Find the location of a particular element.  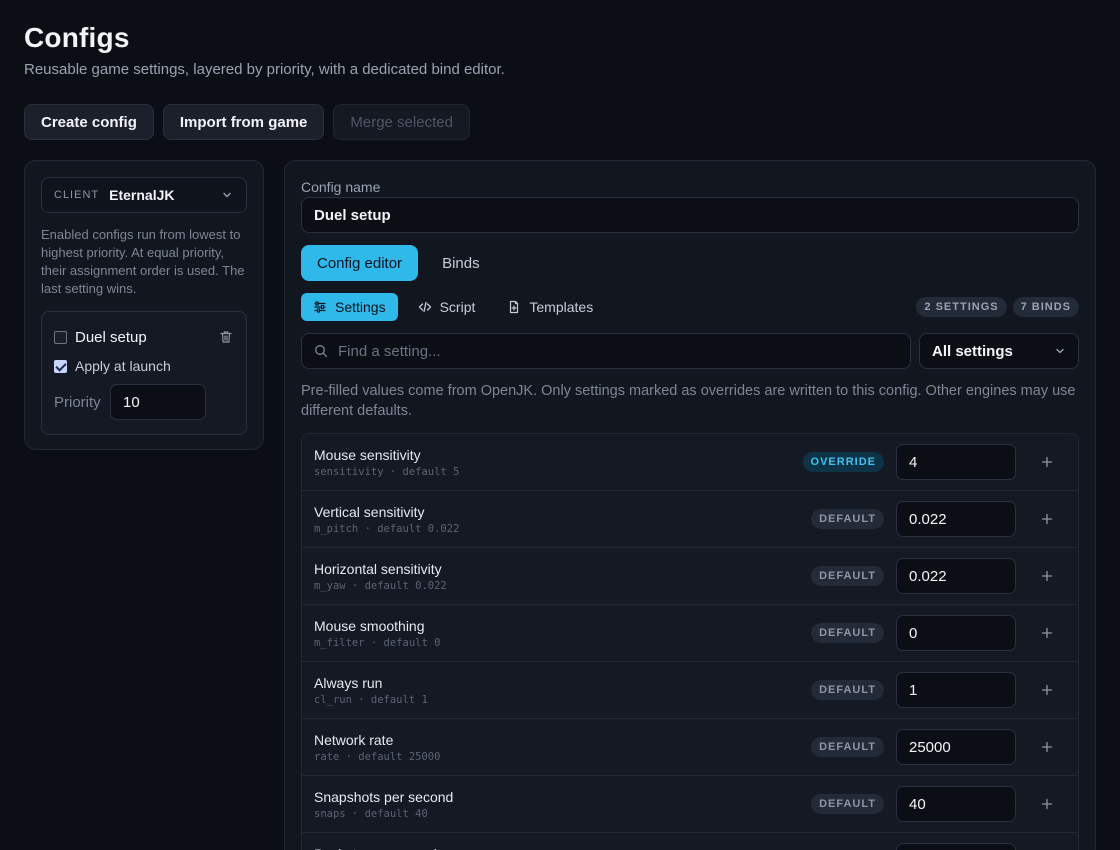

subtab-settings: Settings is located at coordinates (349, 307).